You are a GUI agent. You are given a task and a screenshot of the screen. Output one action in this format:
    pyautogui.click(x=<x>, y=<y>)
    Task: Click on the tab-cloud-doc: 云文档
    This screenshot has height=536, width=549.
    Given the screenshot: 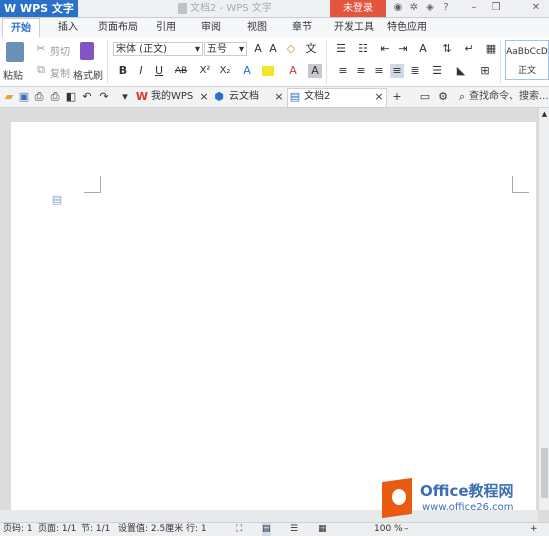 What is the action you would take?
    pyautogui.click(x=244, y=97)
    